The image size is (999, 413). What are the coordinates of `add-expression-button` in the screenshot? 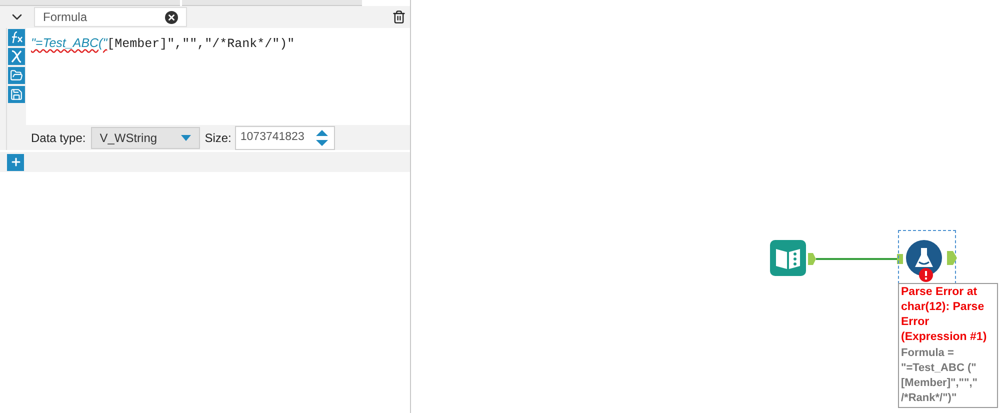 It's located at (15, 162).